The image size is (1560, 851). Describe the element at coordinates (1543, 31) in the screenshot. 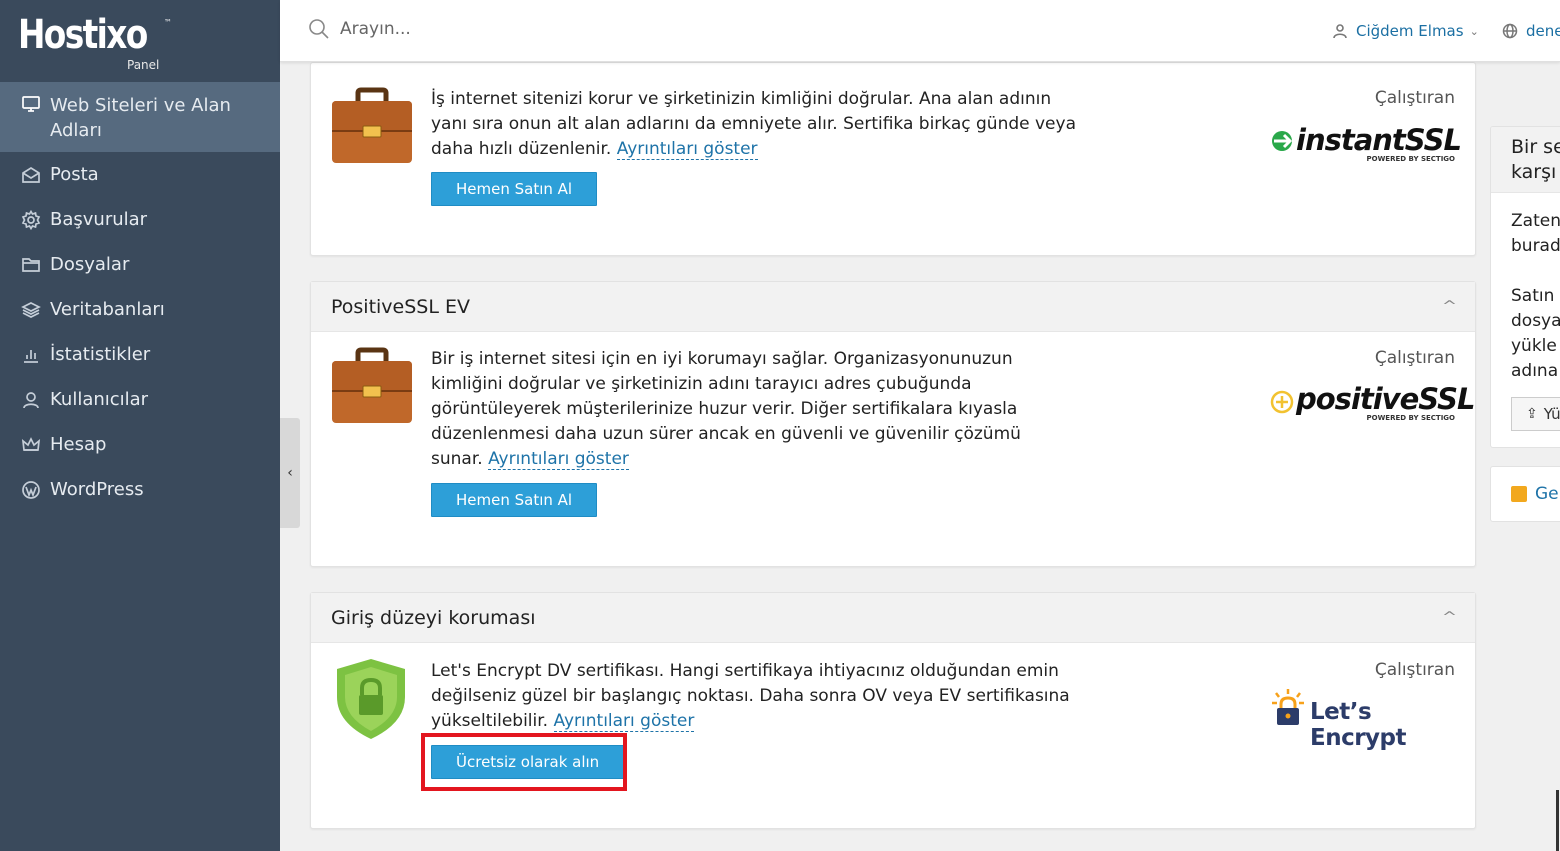

I see `language-label: dene` at that location.